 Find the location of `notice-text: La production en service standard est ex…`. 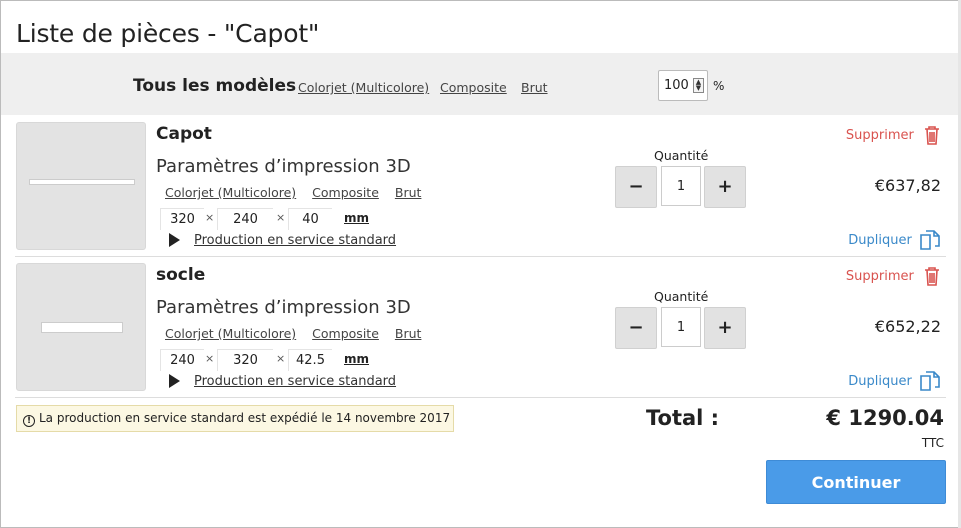

notice-text: La production en service standard est ex… is located at coordinates (245, 418).